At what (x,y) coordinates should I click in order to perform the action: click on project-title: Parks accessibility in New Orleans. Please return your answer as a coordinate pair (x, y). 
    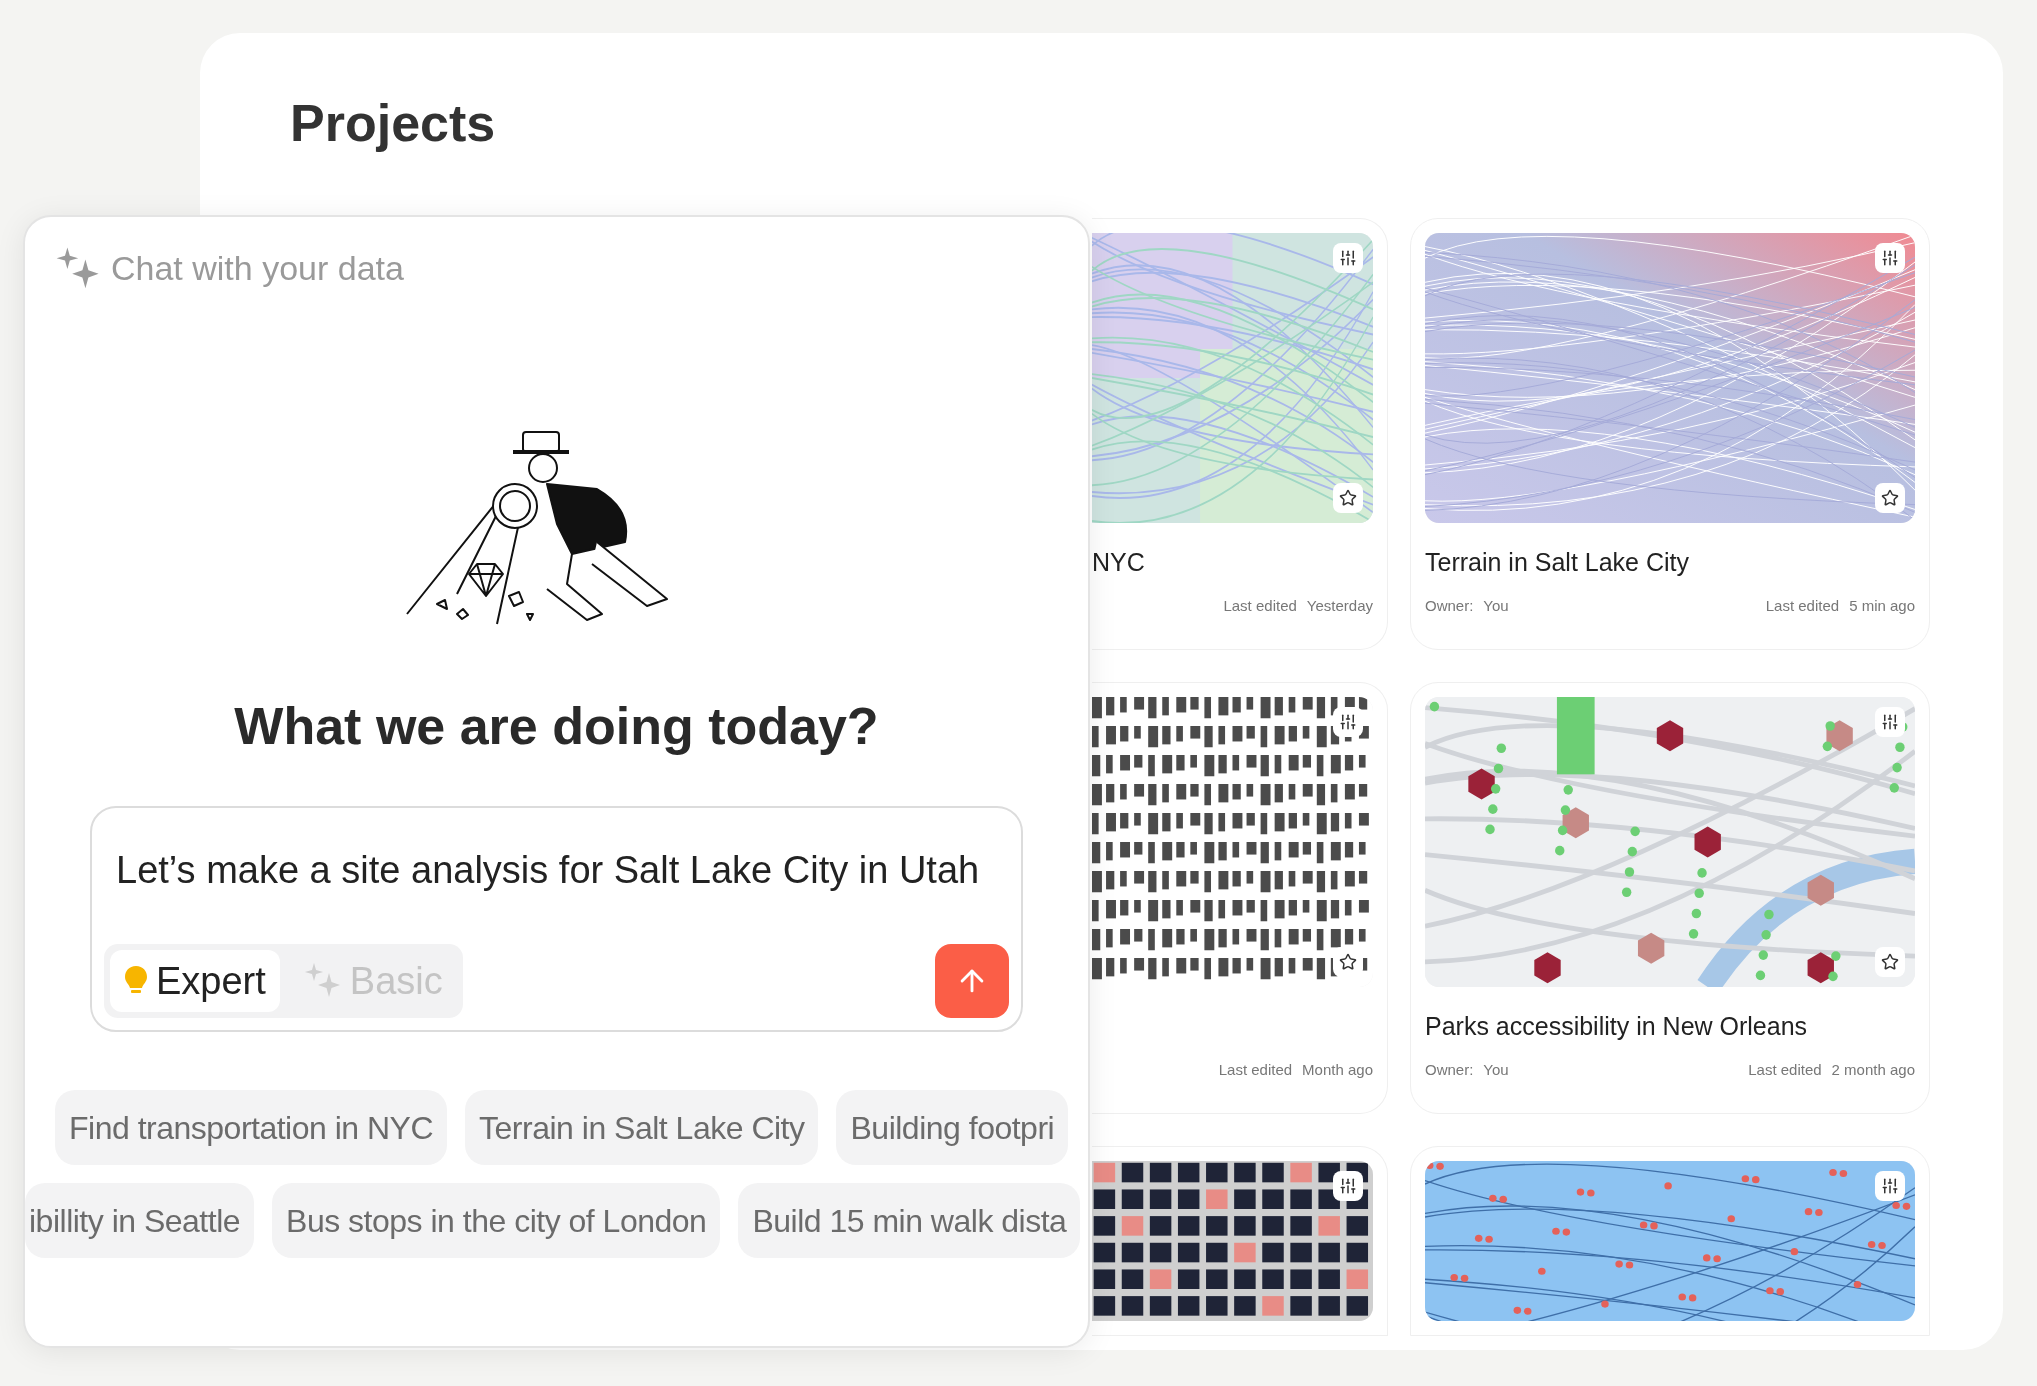
    Looking at the image, I should click on (1616, 1027).